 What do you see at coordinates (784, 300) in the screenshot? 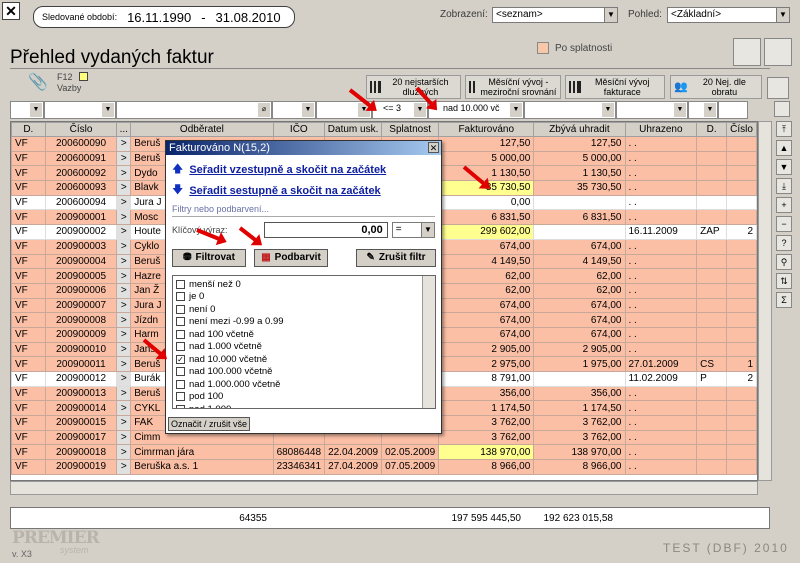
I see `sum-icon: Σ` at bounding box center [784, 300].